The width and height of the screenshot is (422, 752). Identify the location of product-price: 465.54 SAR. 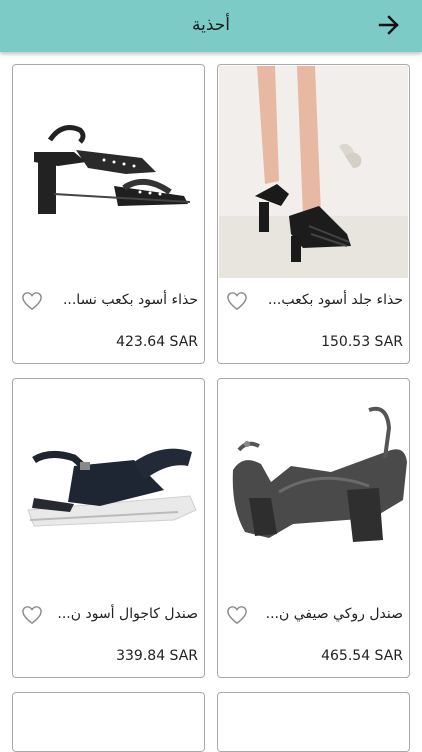
(362, 656).